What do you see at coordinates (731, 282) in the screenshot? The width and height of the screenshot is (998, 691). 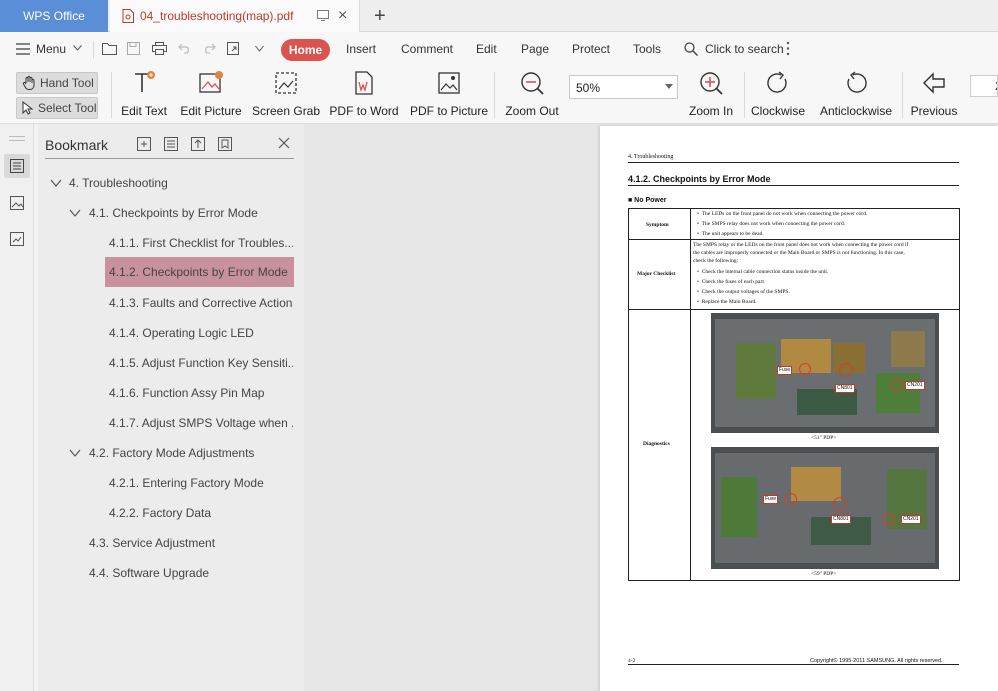 I see `checklist-item: • Check the fuses of each part.` at bounding box center [731, 282].